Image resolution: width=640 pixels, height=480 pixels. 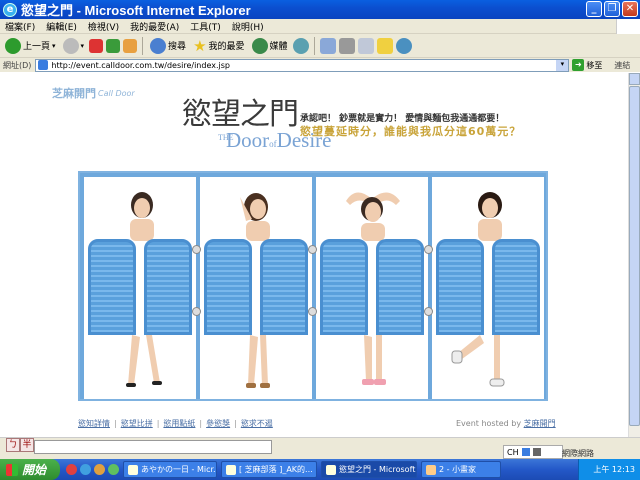 What do you see at coordinates (12, 469) in the screenshot?
I see `windows-flag-icon` at bounding box center [12, 469].